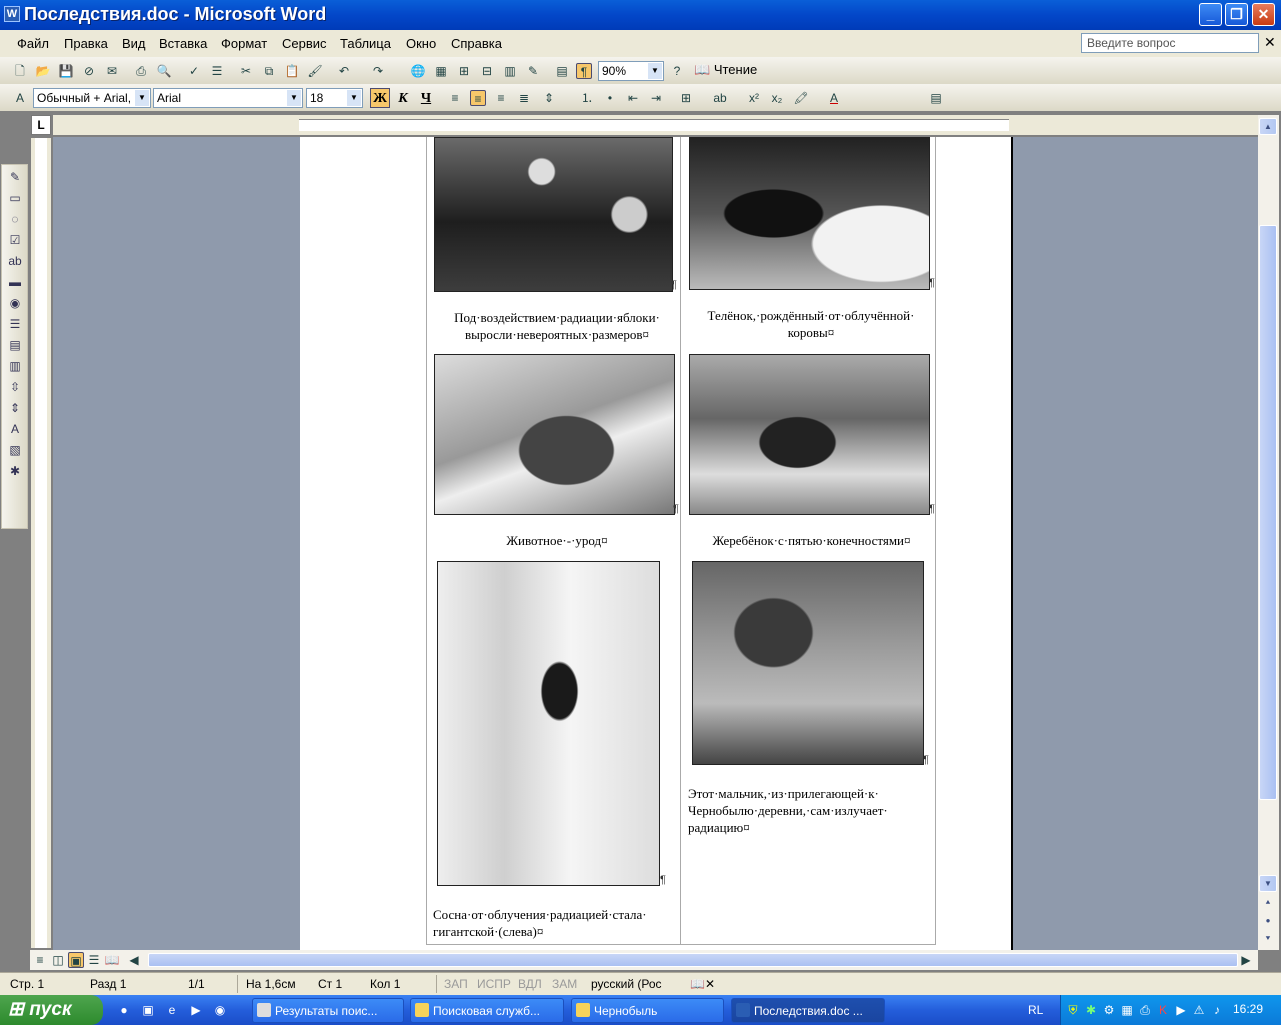 Image resolution: width=1281 pixels, height=1025 pixels. I want to click on status-language: русский (Рос, so click(626, 984).